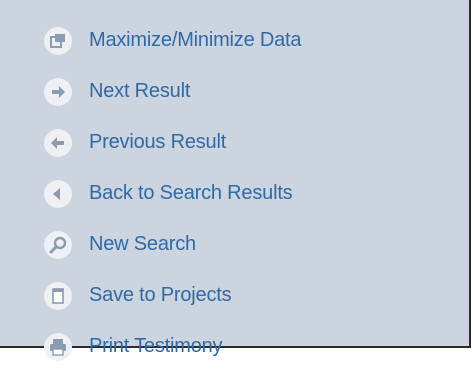 Image resolution: width=473 pixels, height=372 pixels. Describe the element at coordinates (160, 295) in the screenshot. I see `save-to-projects-label: Save to Projects` at that location.